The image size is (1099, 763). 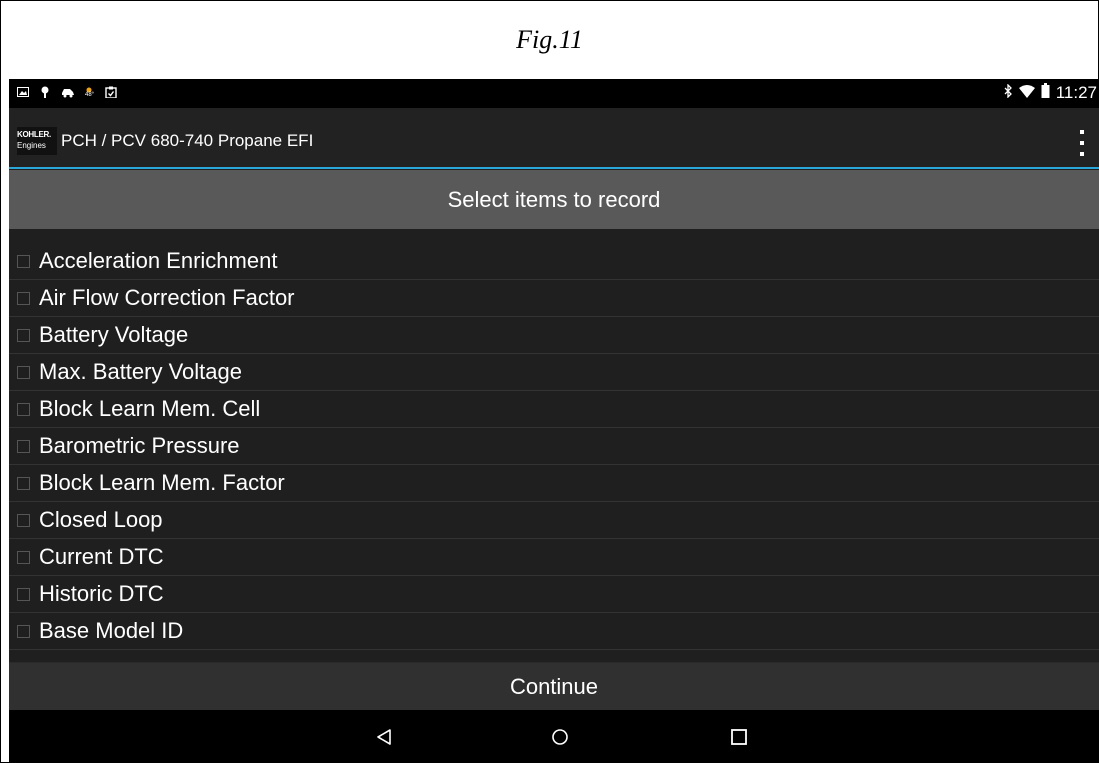 I want to click on navigation-bar, so click(x=554, y=736).